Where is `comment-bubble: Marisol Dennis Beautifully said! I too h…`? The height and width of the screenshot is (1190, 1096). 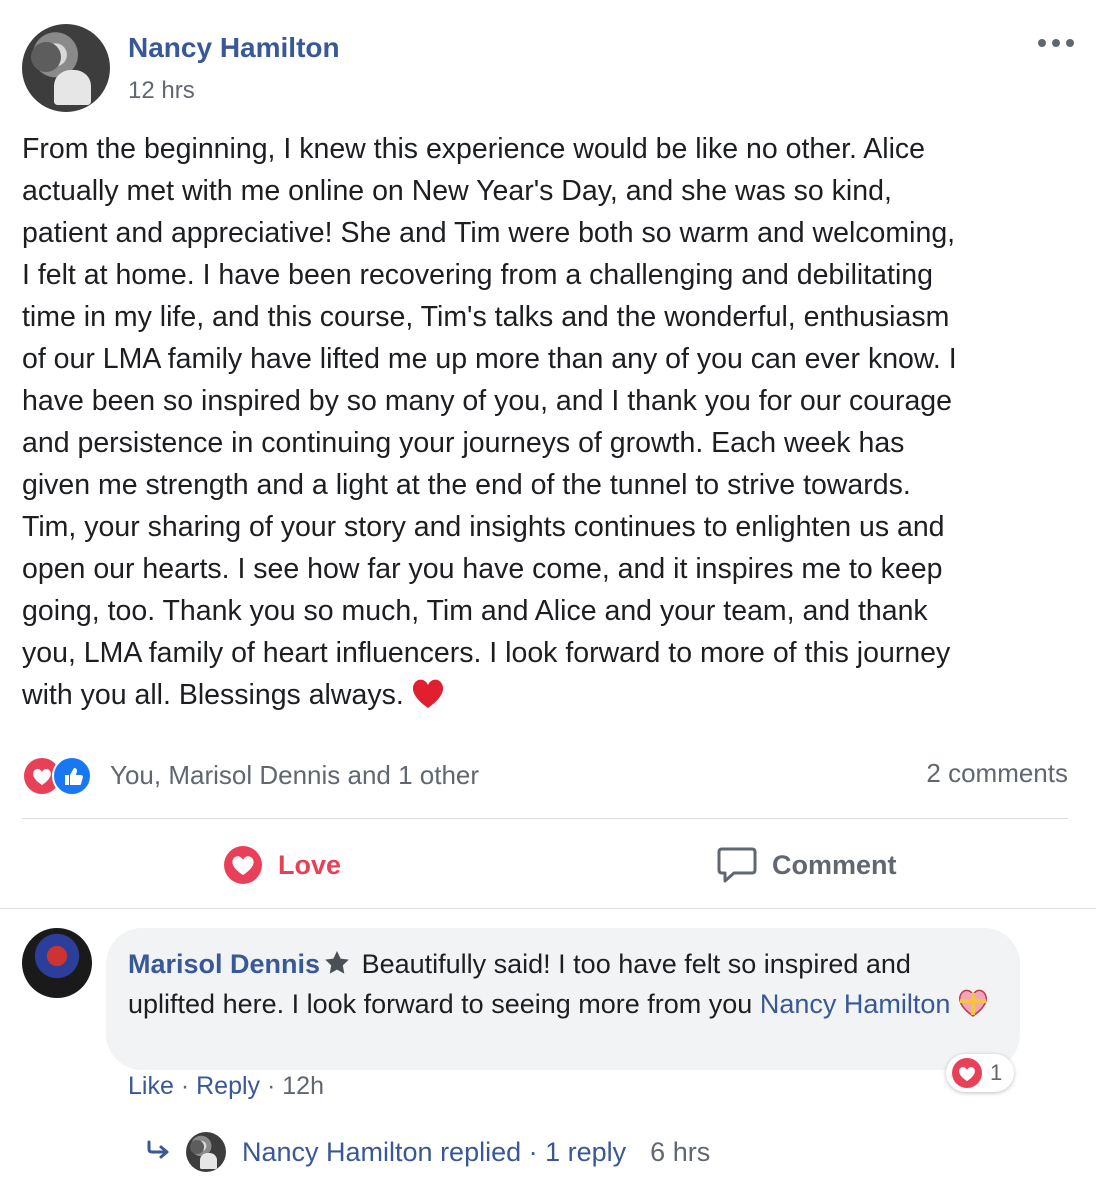 comment-bubble: Marisol Dennis Beautifully said! I too h… is located at coordinates (563, 999).